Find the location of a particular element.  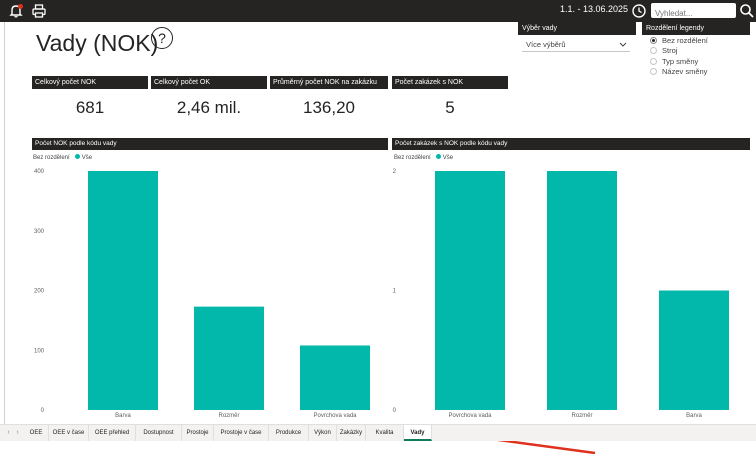

y-tick-label: 1 is located at coordinates (395, 292).